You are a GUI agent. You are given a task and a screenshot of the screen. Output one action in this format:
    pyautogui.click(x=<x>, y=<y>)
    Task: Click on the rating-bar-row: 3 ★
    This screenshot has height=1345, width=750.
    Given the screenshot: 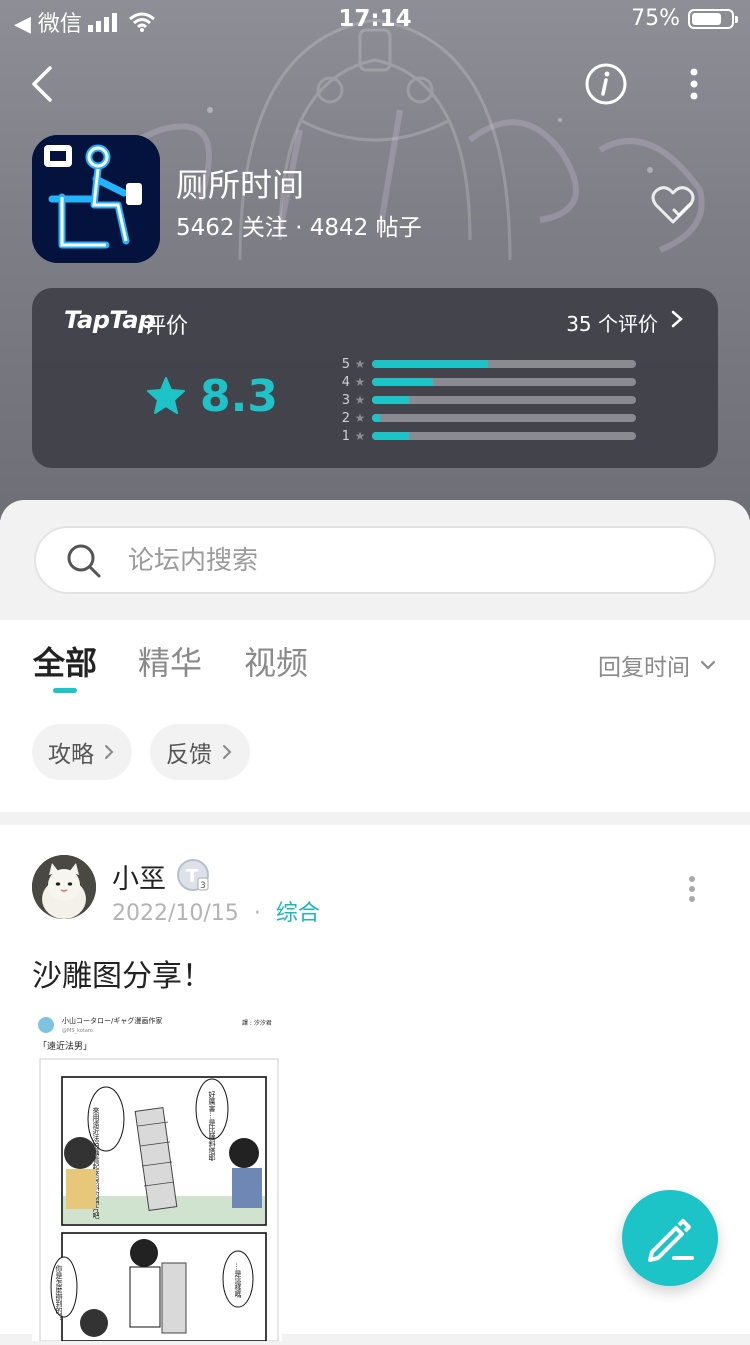 What is the action you would take?
    pyautogui.click(x=487, y=400)
    